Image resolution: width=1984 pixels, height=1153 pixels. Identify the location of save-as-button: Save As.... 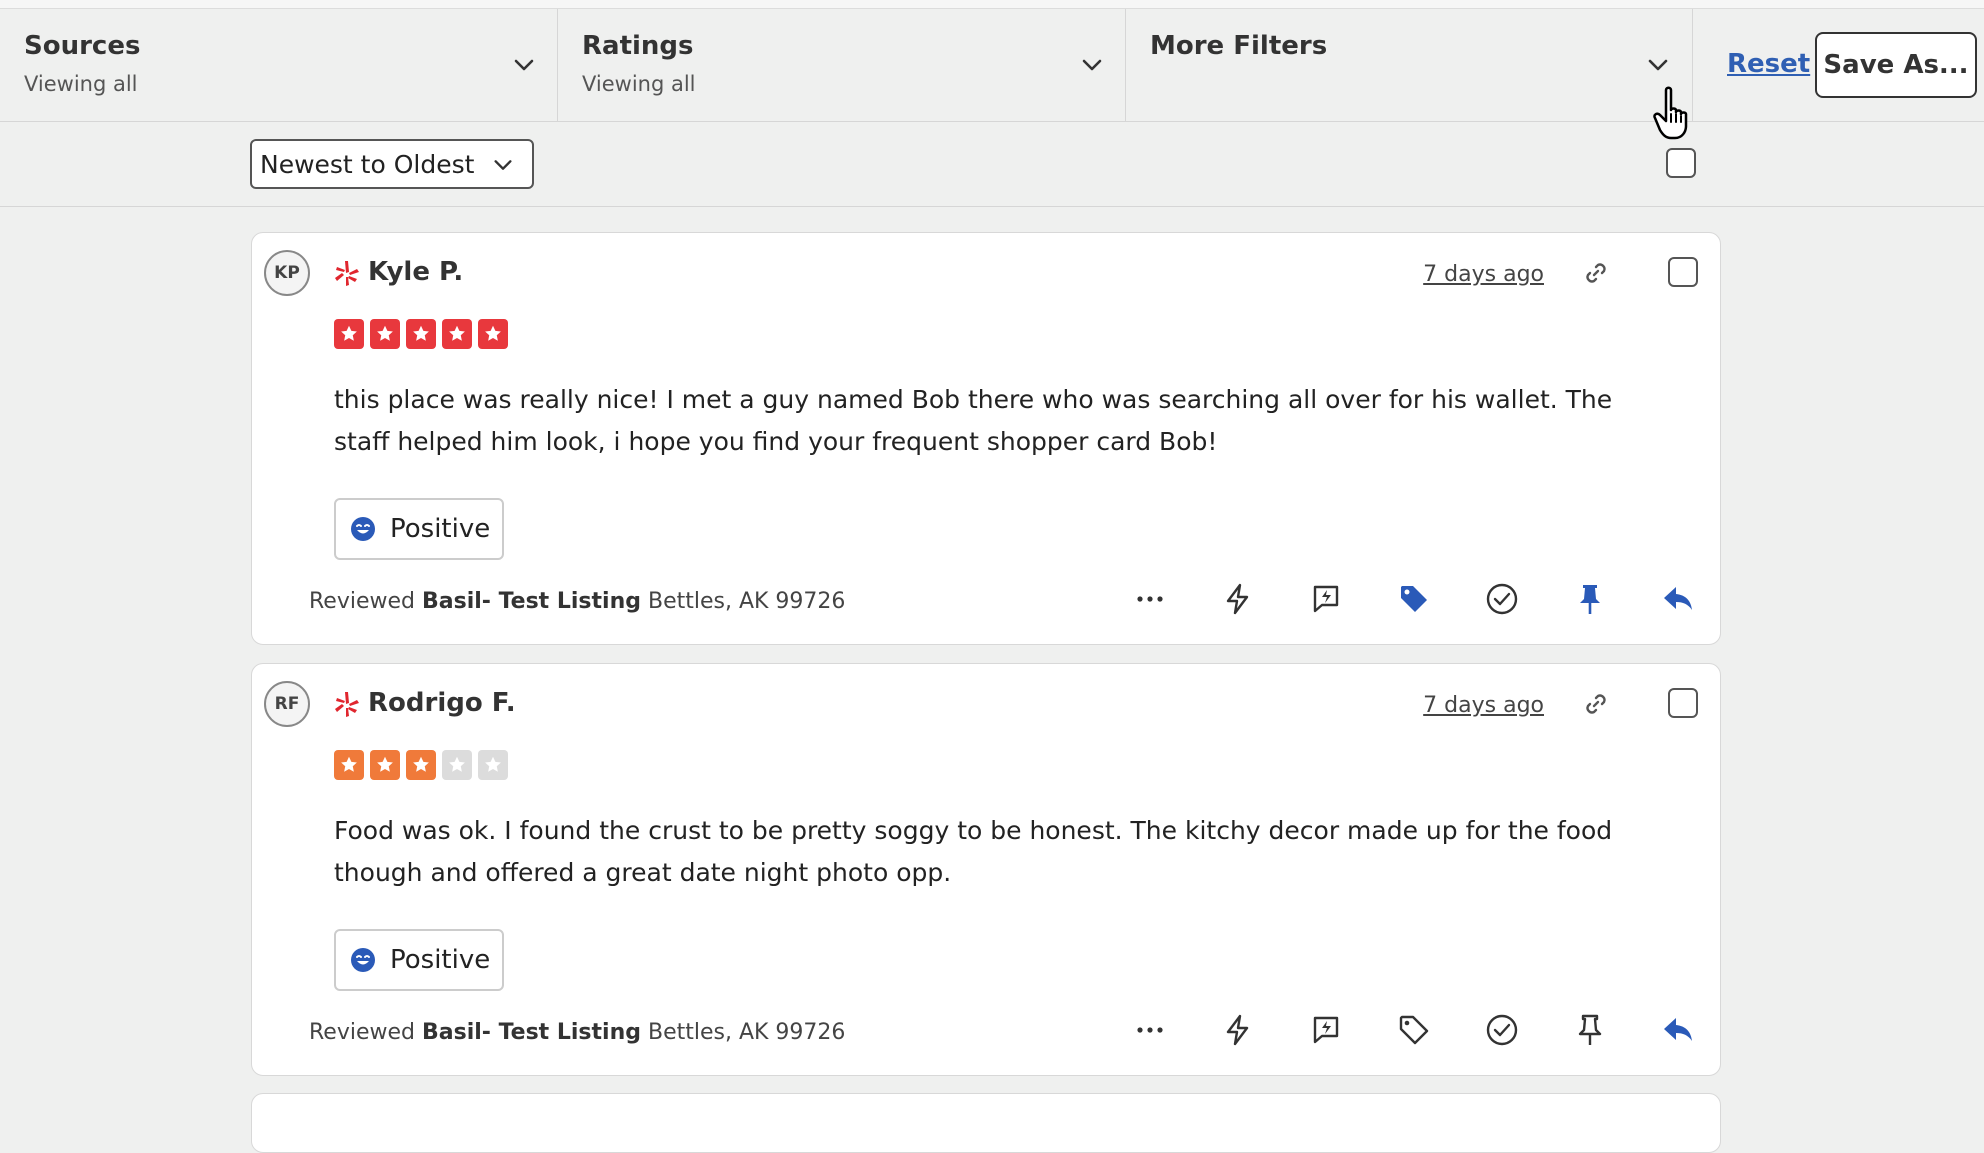
(1896, 65).